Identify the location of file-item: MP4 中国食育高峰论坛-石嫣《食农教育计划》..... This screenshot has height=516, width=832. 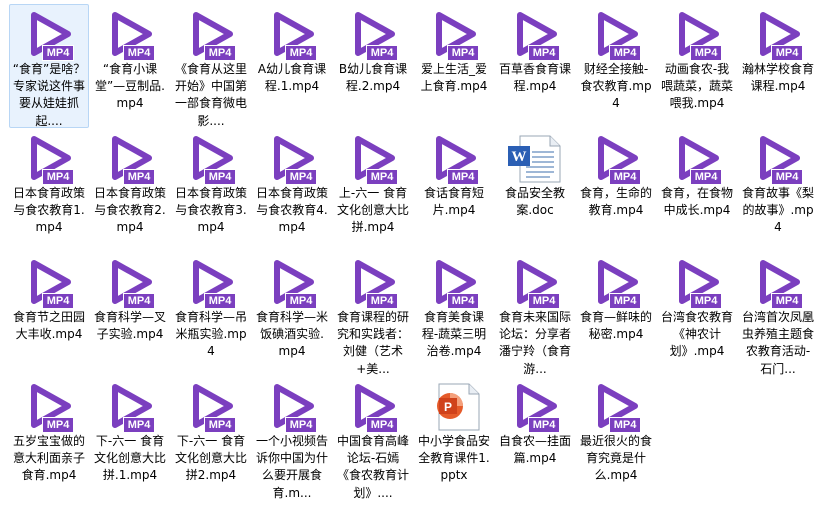
(373, 438).